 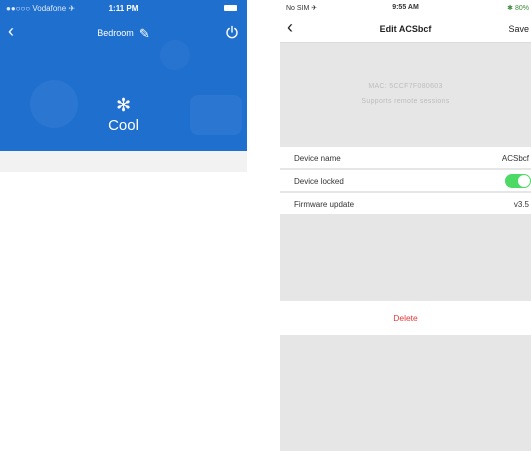 I want to click on footer-strip, so click(x=123, y=161).